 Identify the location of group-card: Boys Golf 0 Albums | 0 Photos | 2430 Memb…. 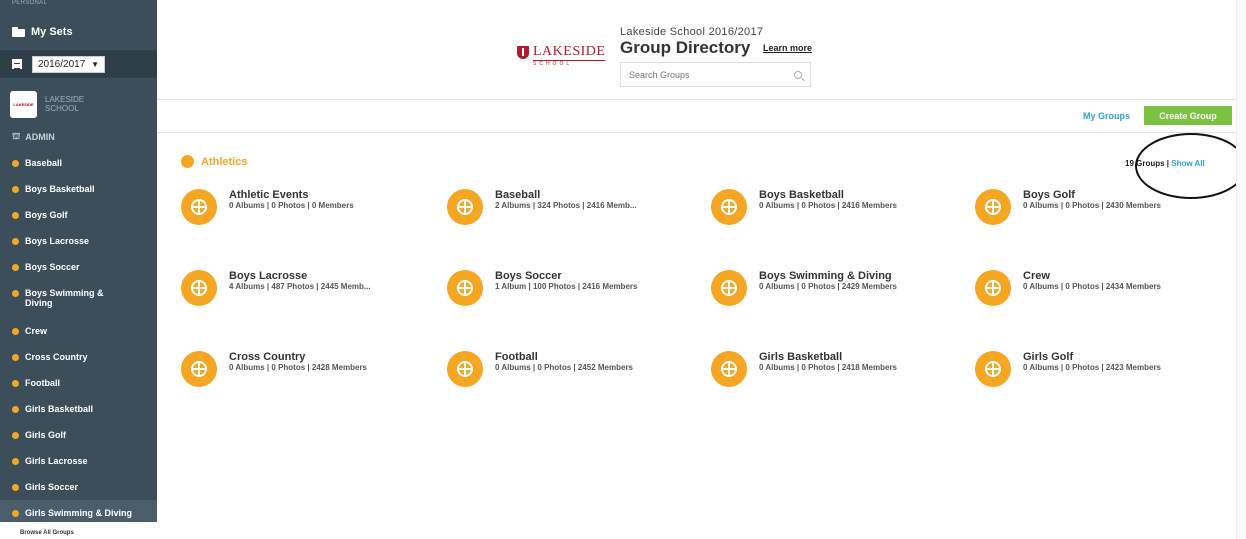
(1095, 207).